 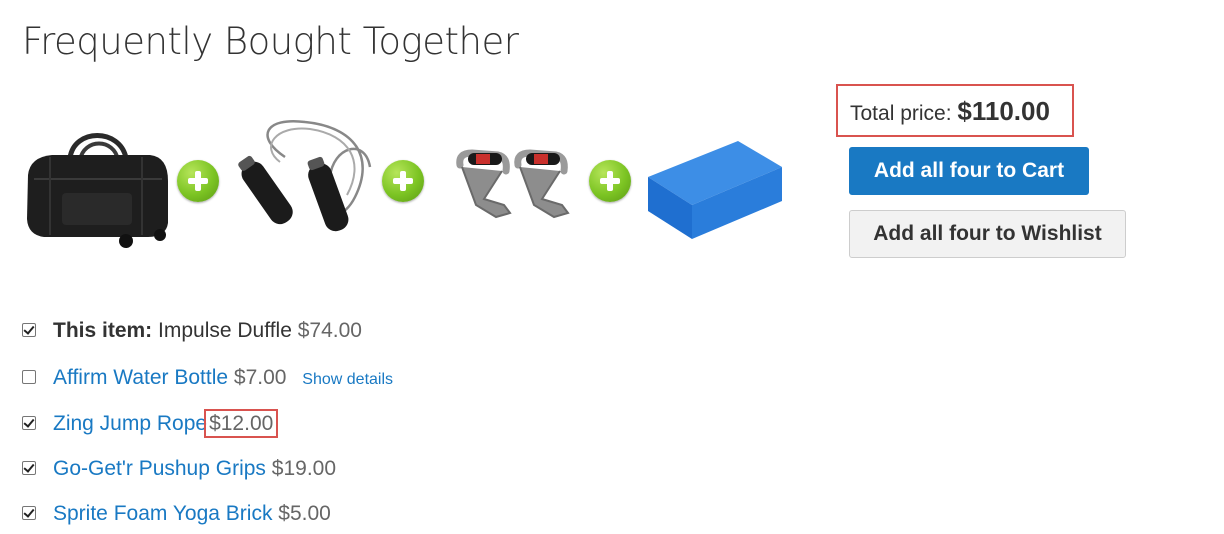 I want to click on item-price: $7.00, so click(x=260, y=377).